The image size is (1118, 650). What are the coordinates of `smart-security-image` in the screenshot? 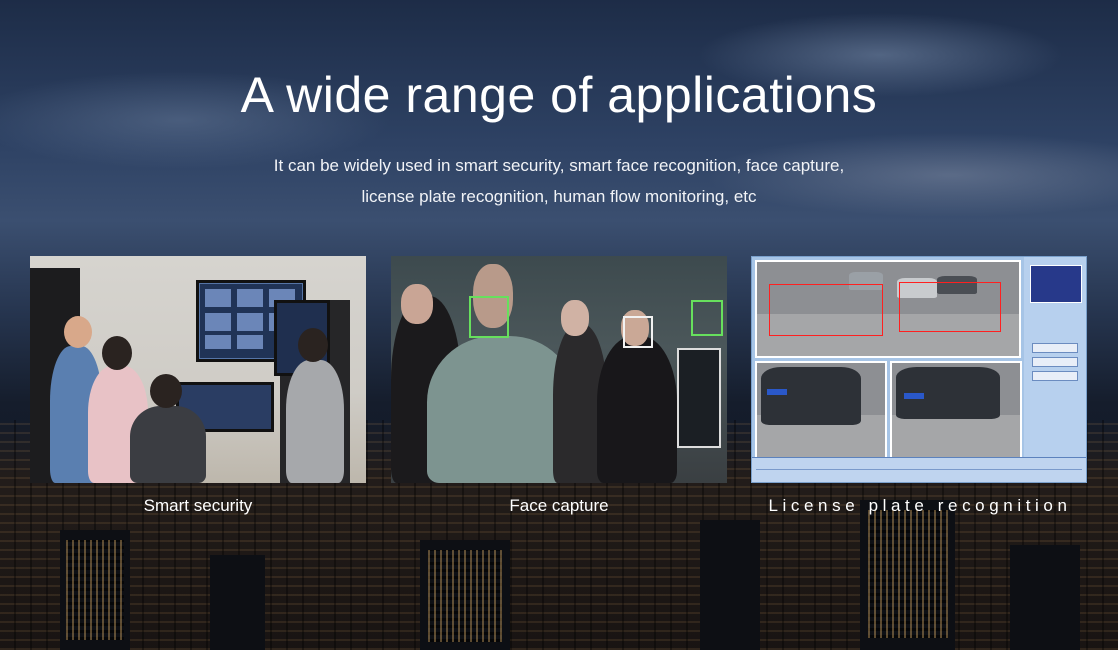 It's located at (198, 369).